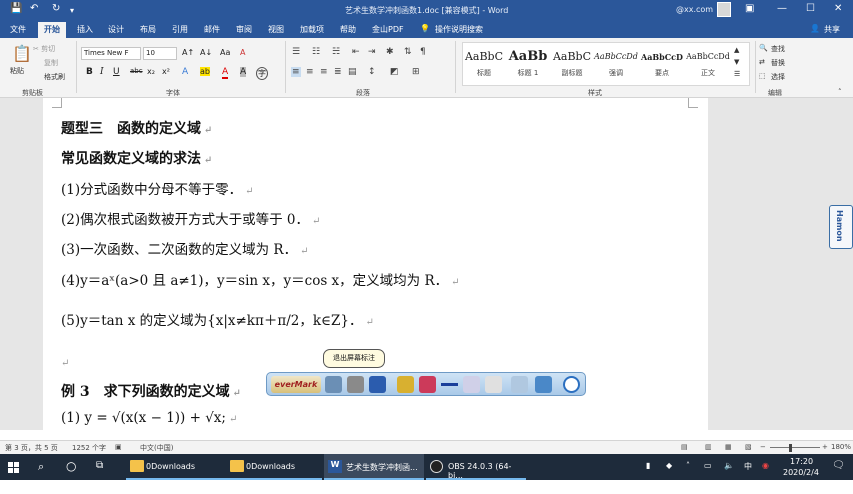  Describe the element at coordinates (662, 66) in the screenshot. I see `style-strong: AaBbCcD 要点` at that location.